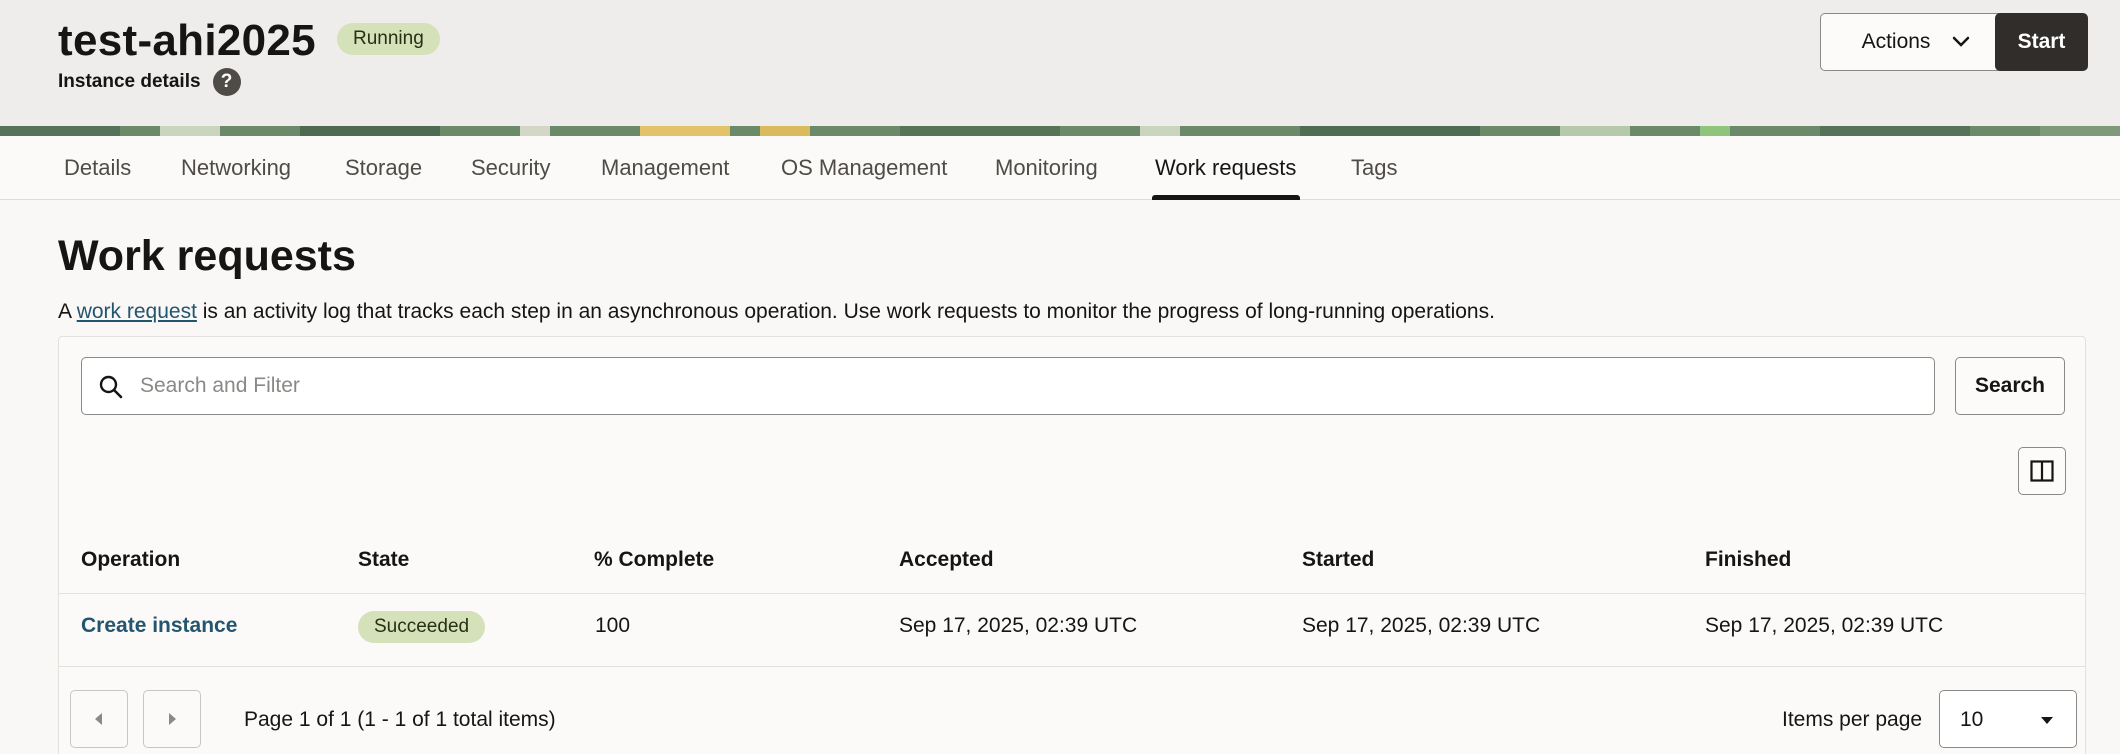  What do you see at coordinates (1852, 719) in the screenshot?
I see `items-per-page-label: Items per page` at bounding box center [1852, 719].